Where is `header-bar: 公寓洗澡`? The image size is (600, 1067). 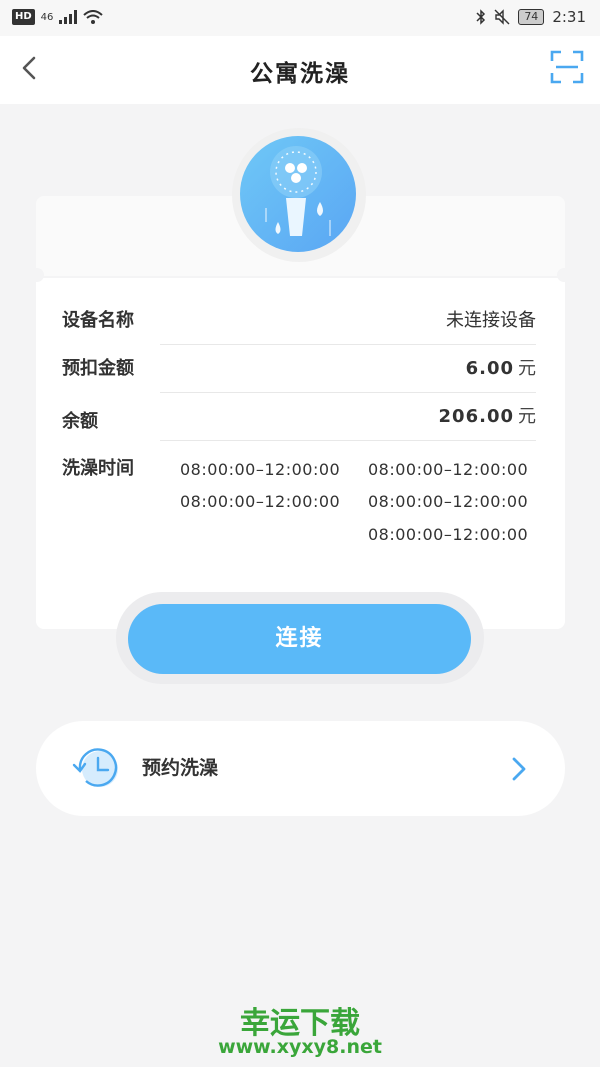 header-bar: 公寓洗澡 is located at coordinates (300, 70).